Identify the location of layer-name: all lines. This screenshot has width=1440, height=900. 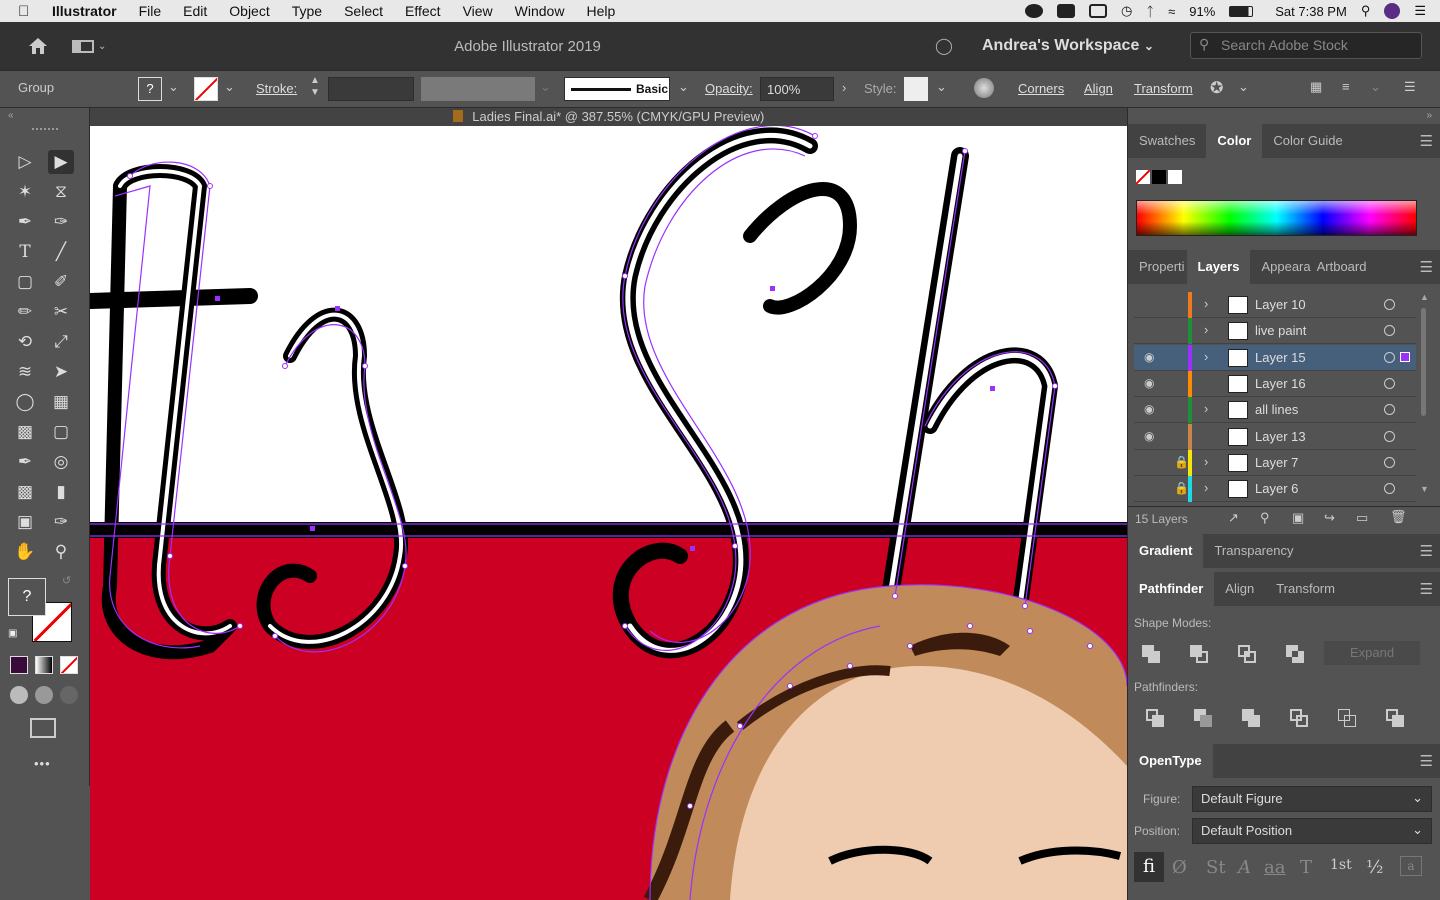
(1276, 409).